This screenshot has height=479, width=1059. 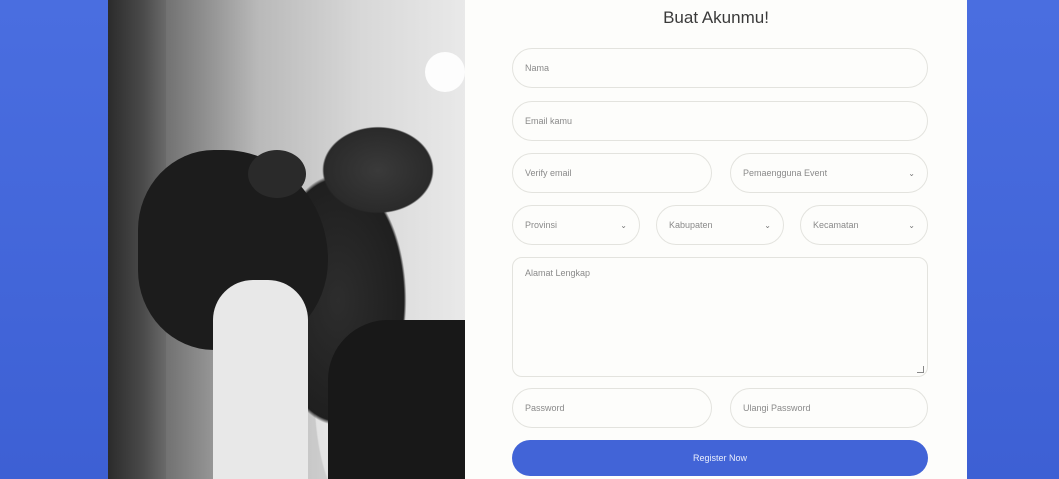 I want to click on register-button-label: Register Now, so click(x=720, y=458).